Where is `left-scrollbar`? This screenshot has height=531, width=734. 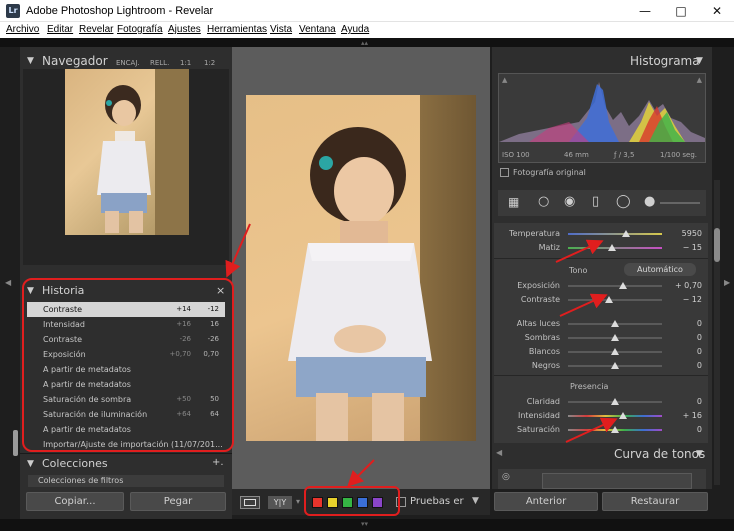 left-scrollbar is located at coordinates (15, 443).